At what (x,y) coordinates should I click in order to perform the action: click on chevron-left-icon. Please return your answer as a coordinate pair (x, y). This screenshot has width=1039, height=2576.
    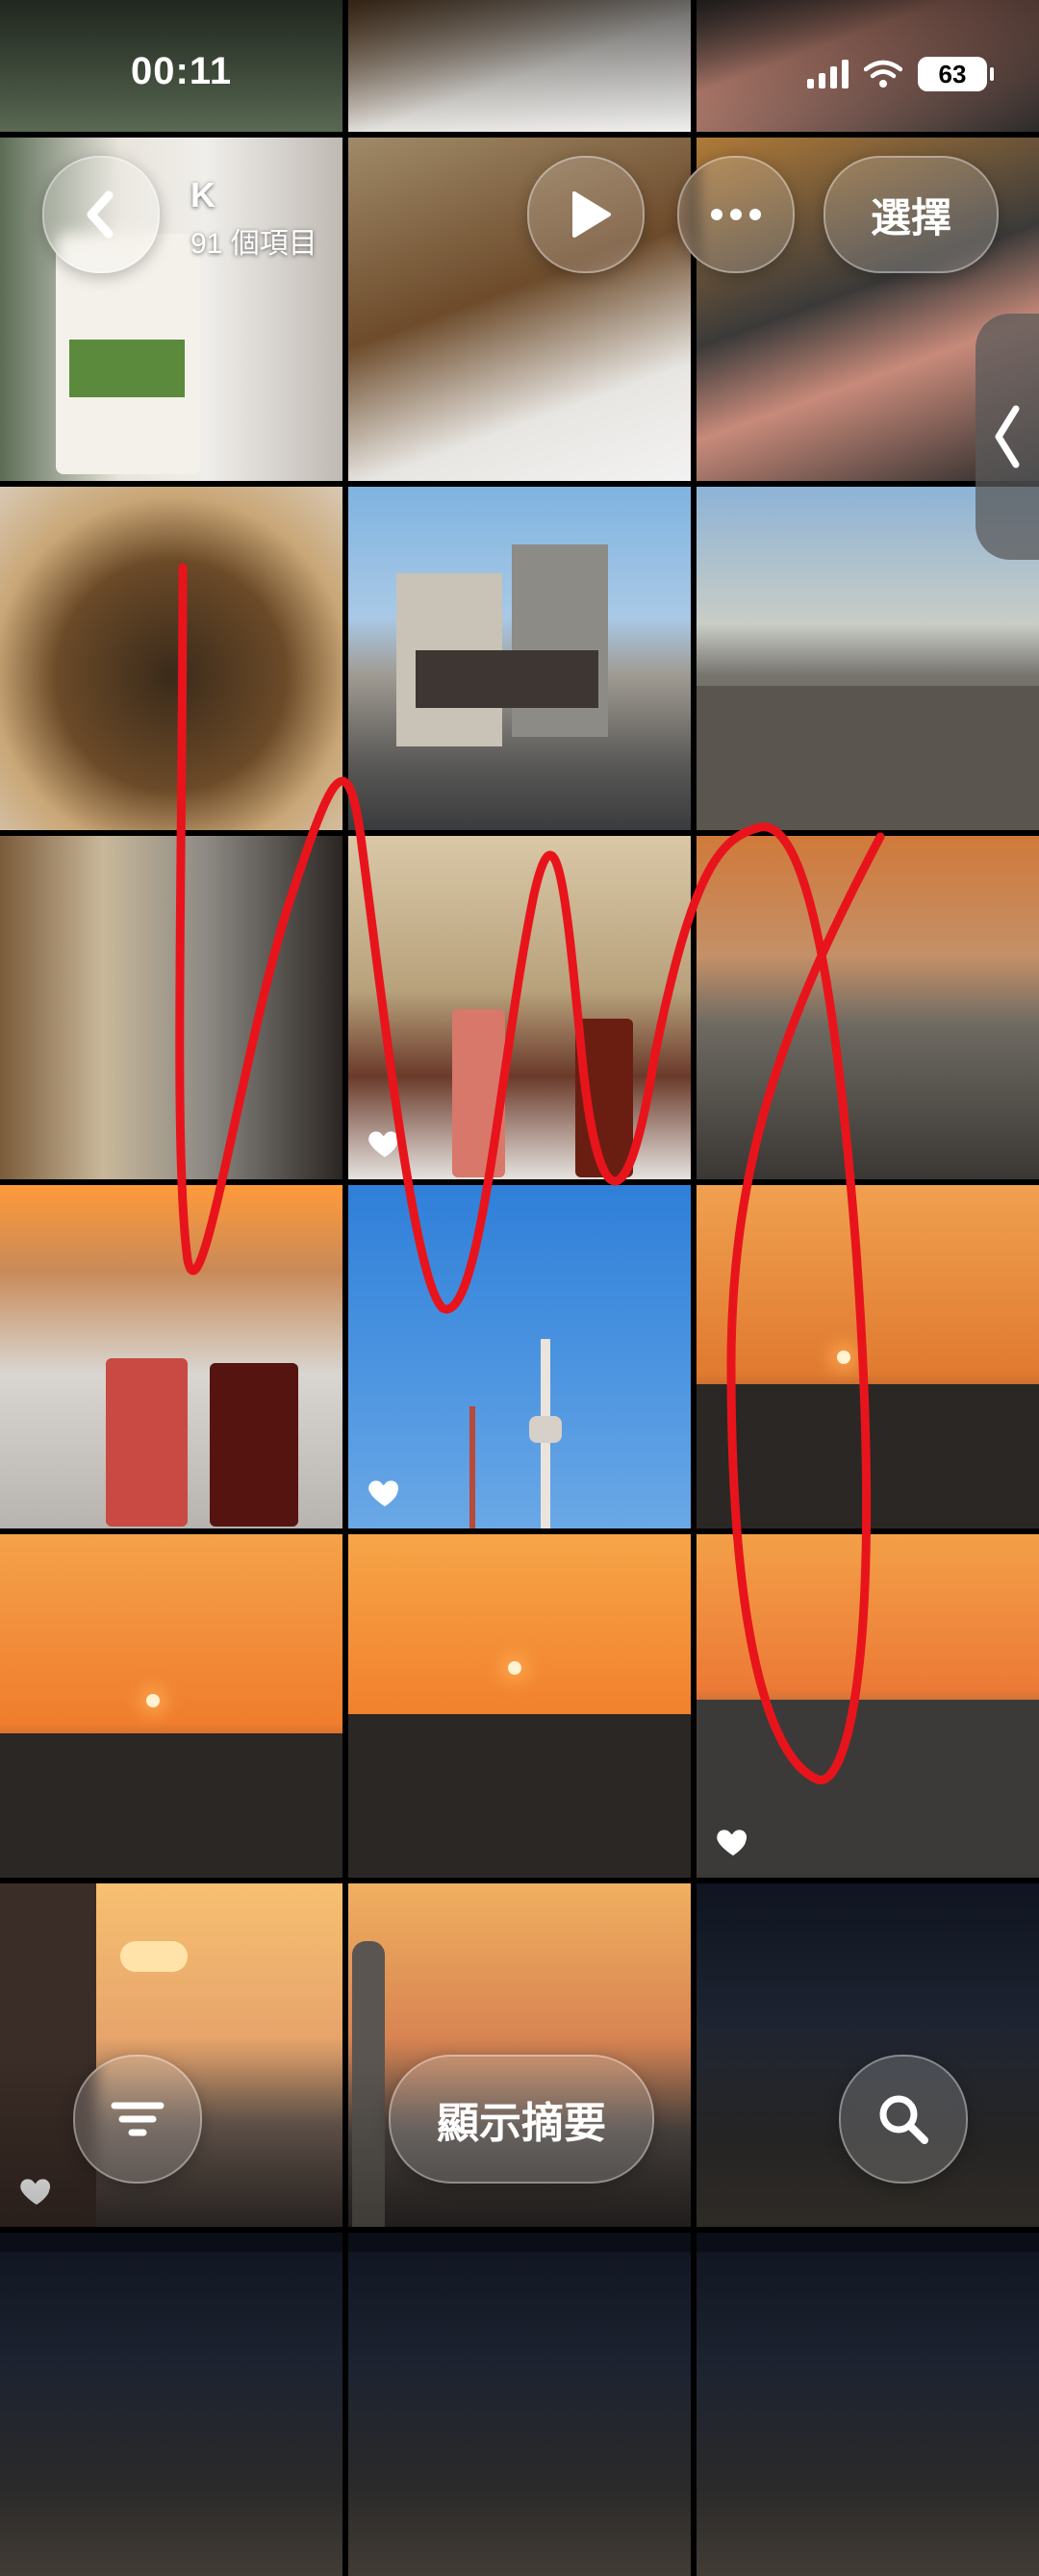
    Looking at the image, I should click on (1007, 436).